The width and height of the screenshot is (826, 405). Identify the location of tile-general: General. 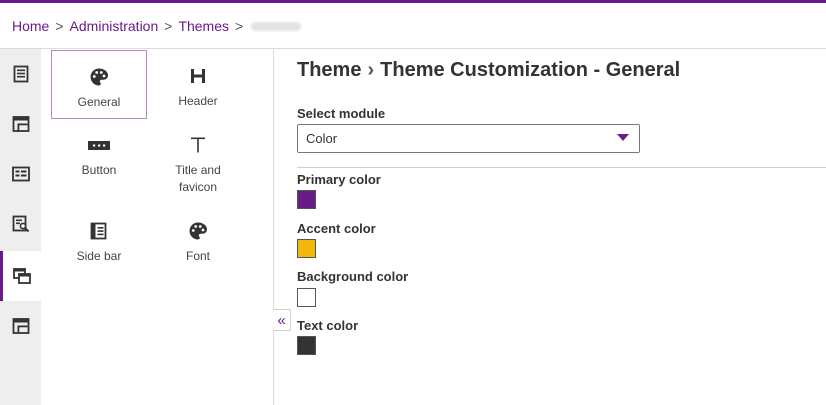
(99, 84).